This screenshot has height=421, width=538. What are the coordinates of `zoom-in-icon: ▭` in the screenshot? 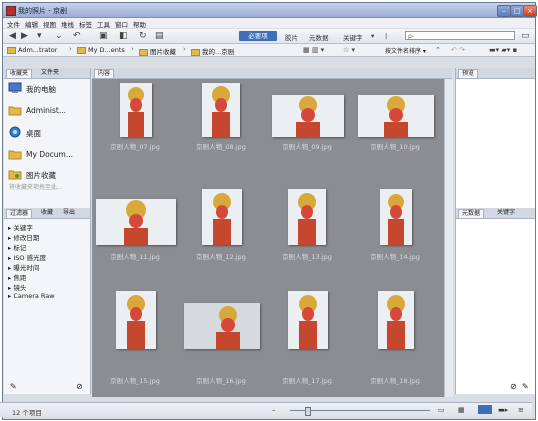 It's located at (441, 410).